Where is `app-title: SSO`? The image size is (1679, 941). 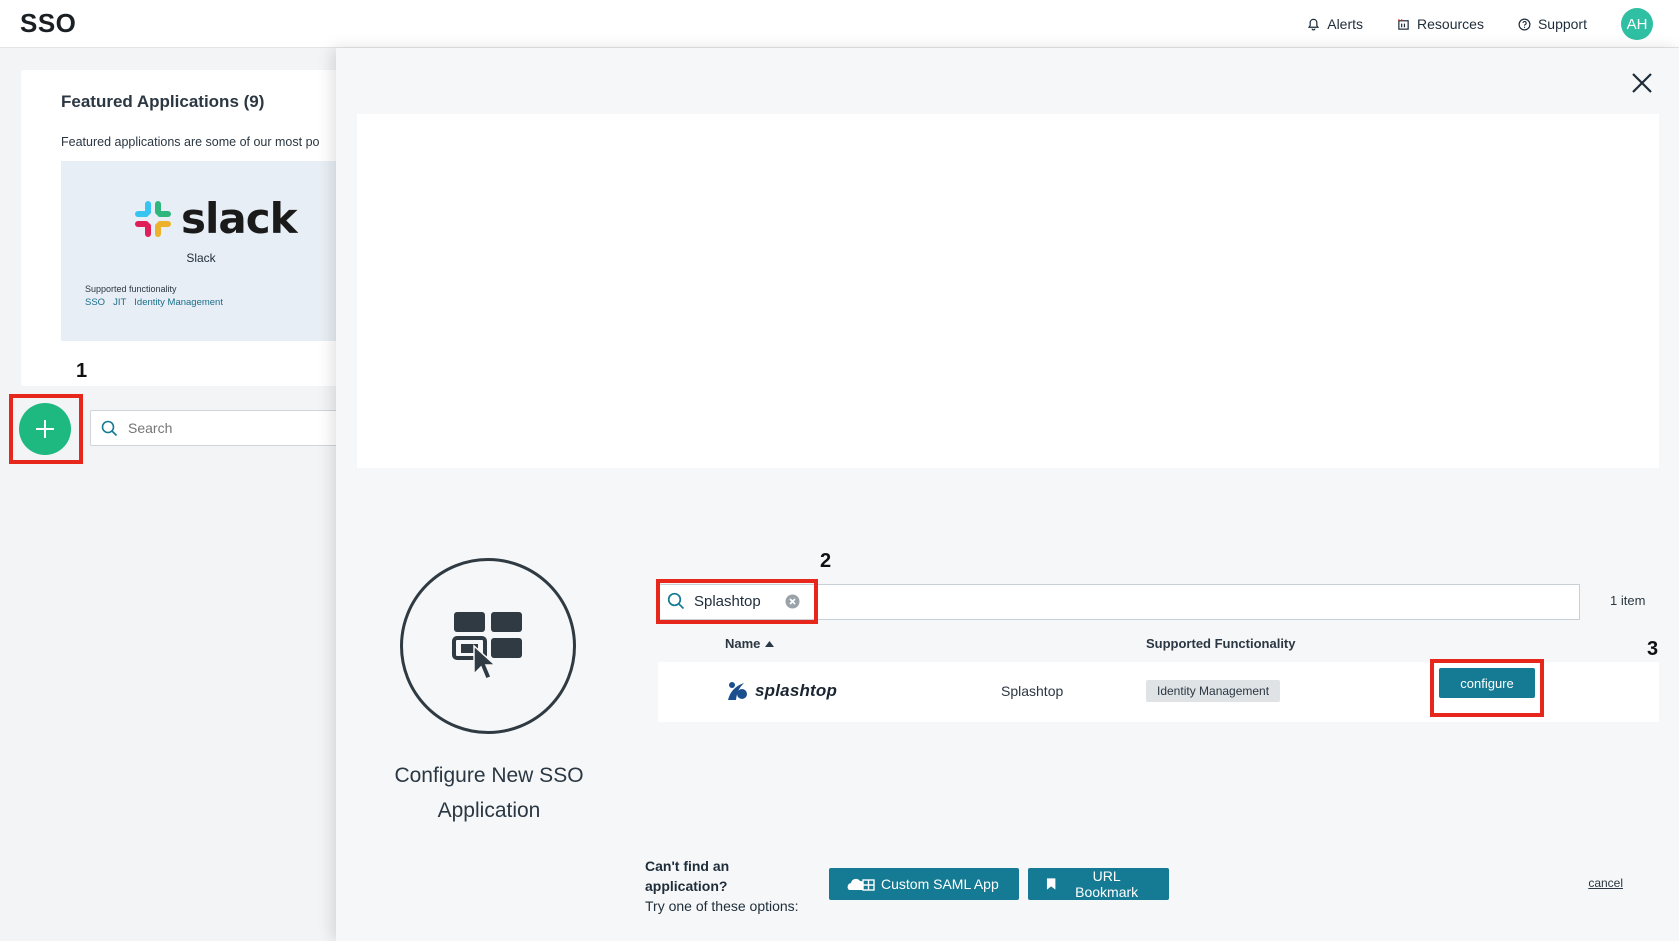
app-title: SSO is located at coordinates (48, 23).